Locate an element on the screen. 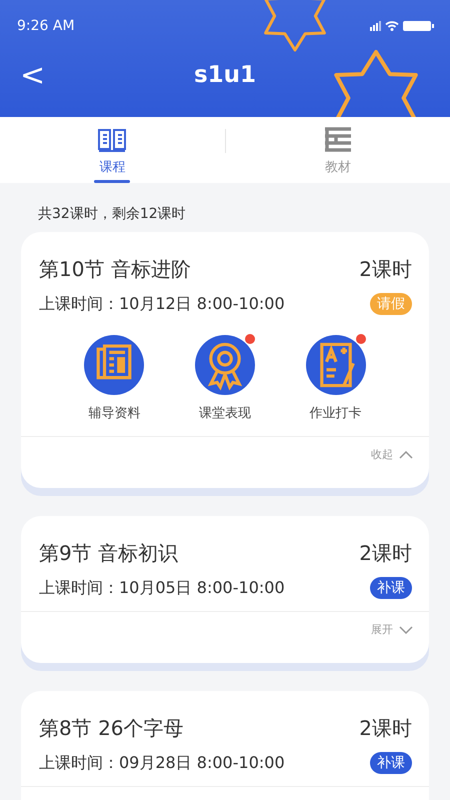 This screenshot has width=450, height=800. tab: 课程 is located at coordinates (112, 150).